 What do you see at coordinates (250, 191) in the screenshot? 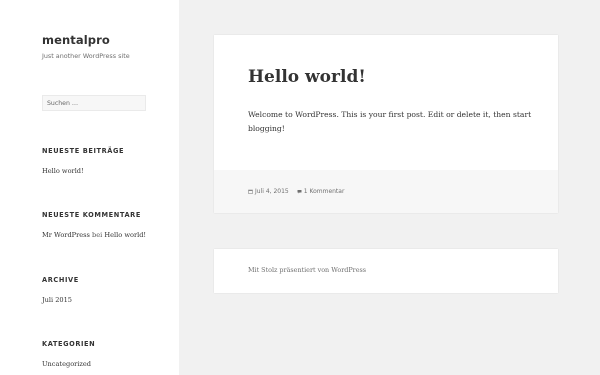
I see `calendar-icon` at bounding box center [250, 191].